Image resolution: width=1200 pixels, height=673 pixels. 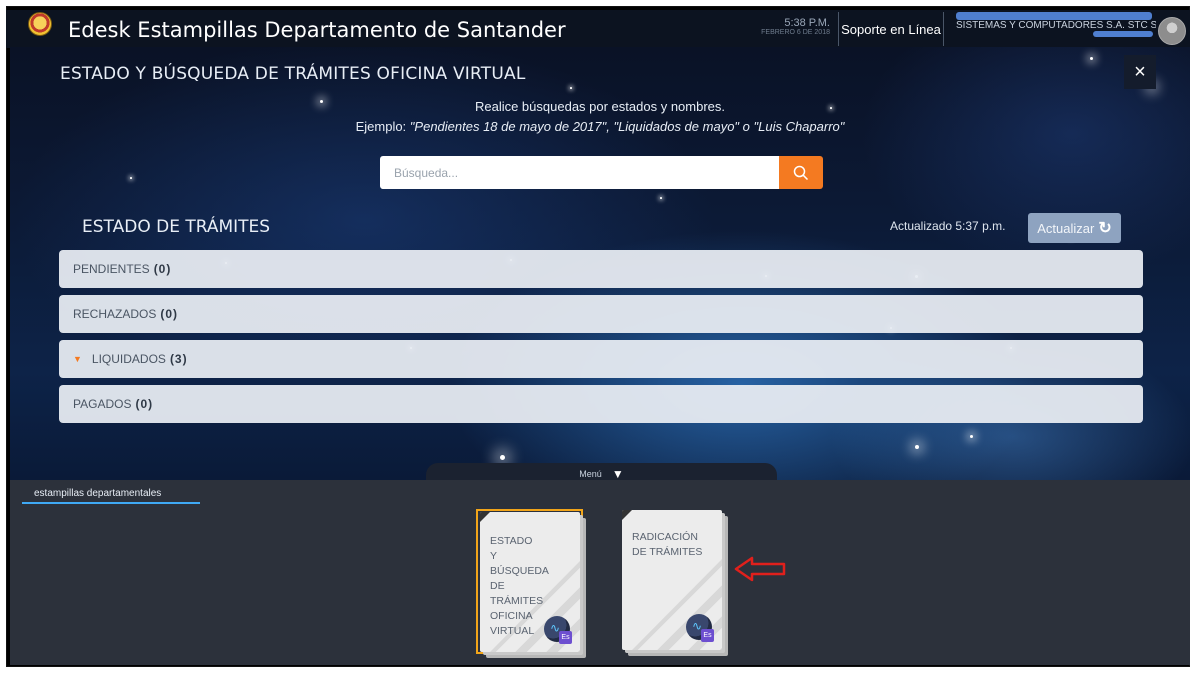 I want to click on status-label: RECHAZADOS, so click(x=115, y=314).